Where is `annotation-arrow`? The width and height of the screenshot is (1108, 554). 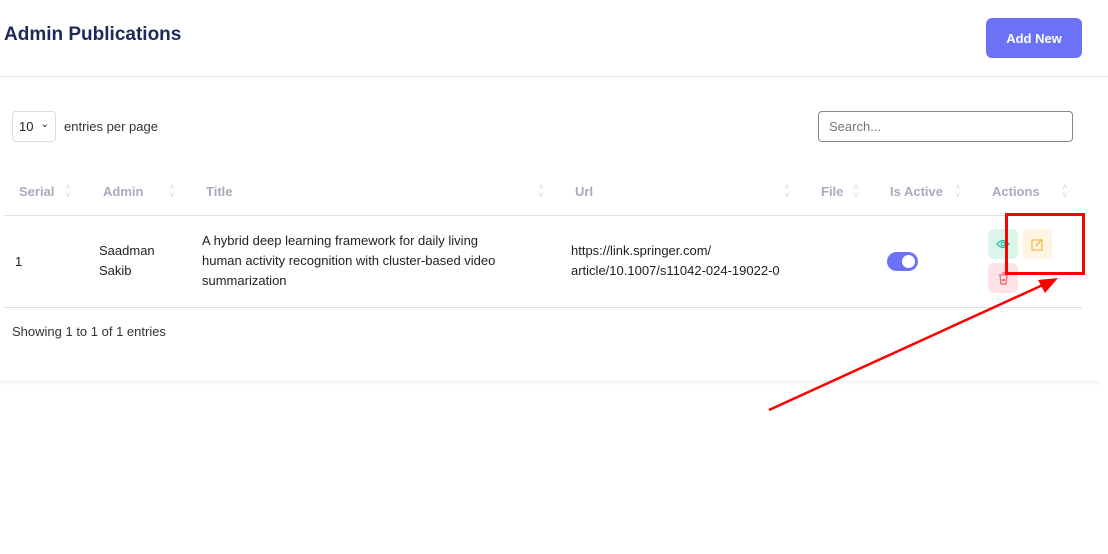 annotation-arrow is located at coordinates (913, 345).